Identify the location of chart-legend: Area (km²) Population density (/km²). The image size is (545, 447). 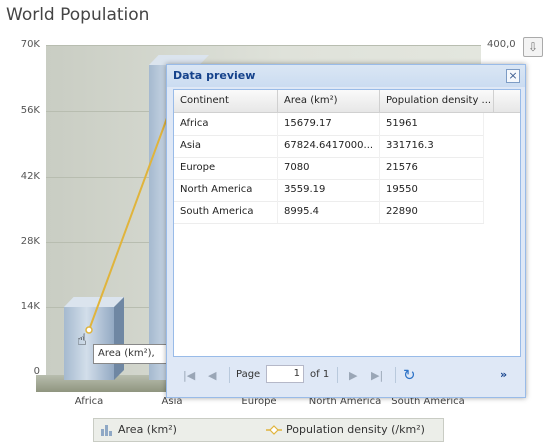
(268, 430).